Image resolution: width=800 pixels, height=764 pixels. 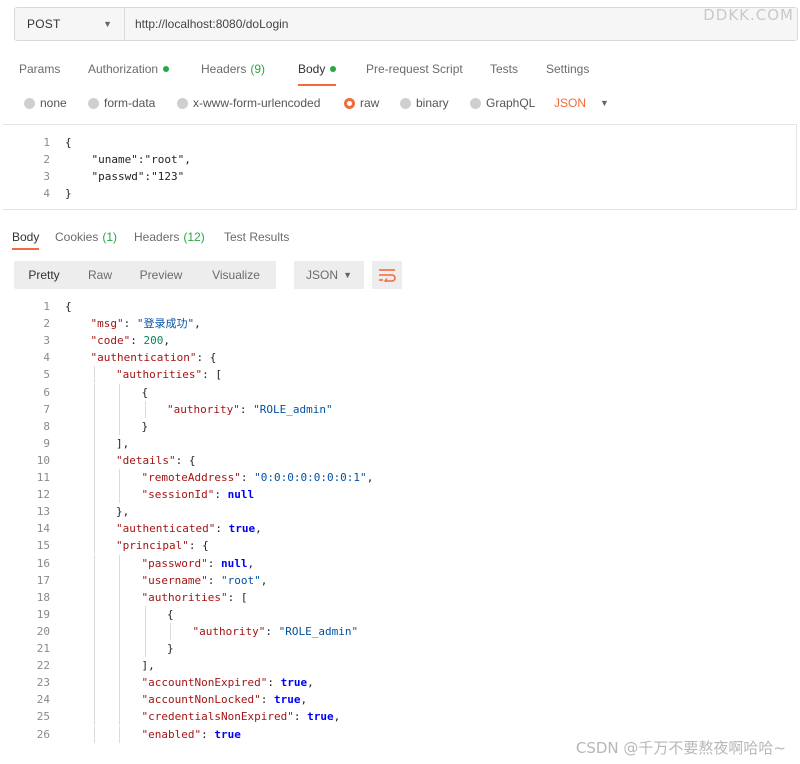 I want to click on body-option-label: x-www-form-urlencoded, so click(x=257, y=103).